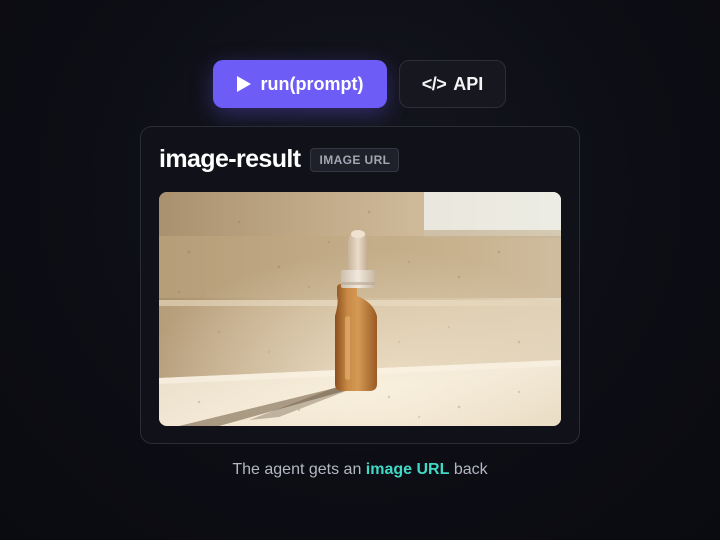  Describe the element at coordinates (230, 159) in the screenshot. I see `card-title: image-result` at that location.